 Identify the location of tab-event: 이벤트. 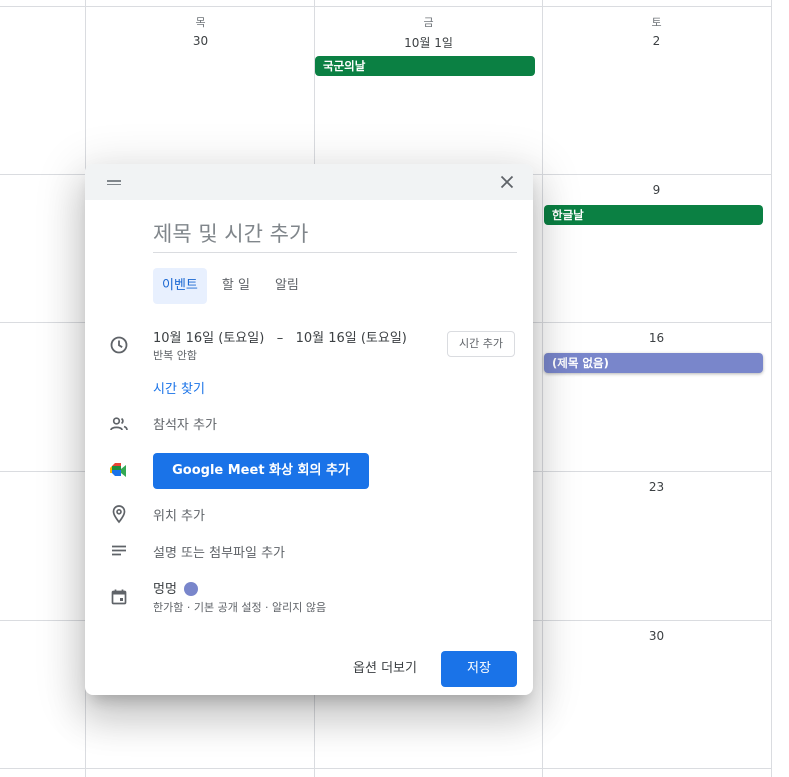
(180, 286).